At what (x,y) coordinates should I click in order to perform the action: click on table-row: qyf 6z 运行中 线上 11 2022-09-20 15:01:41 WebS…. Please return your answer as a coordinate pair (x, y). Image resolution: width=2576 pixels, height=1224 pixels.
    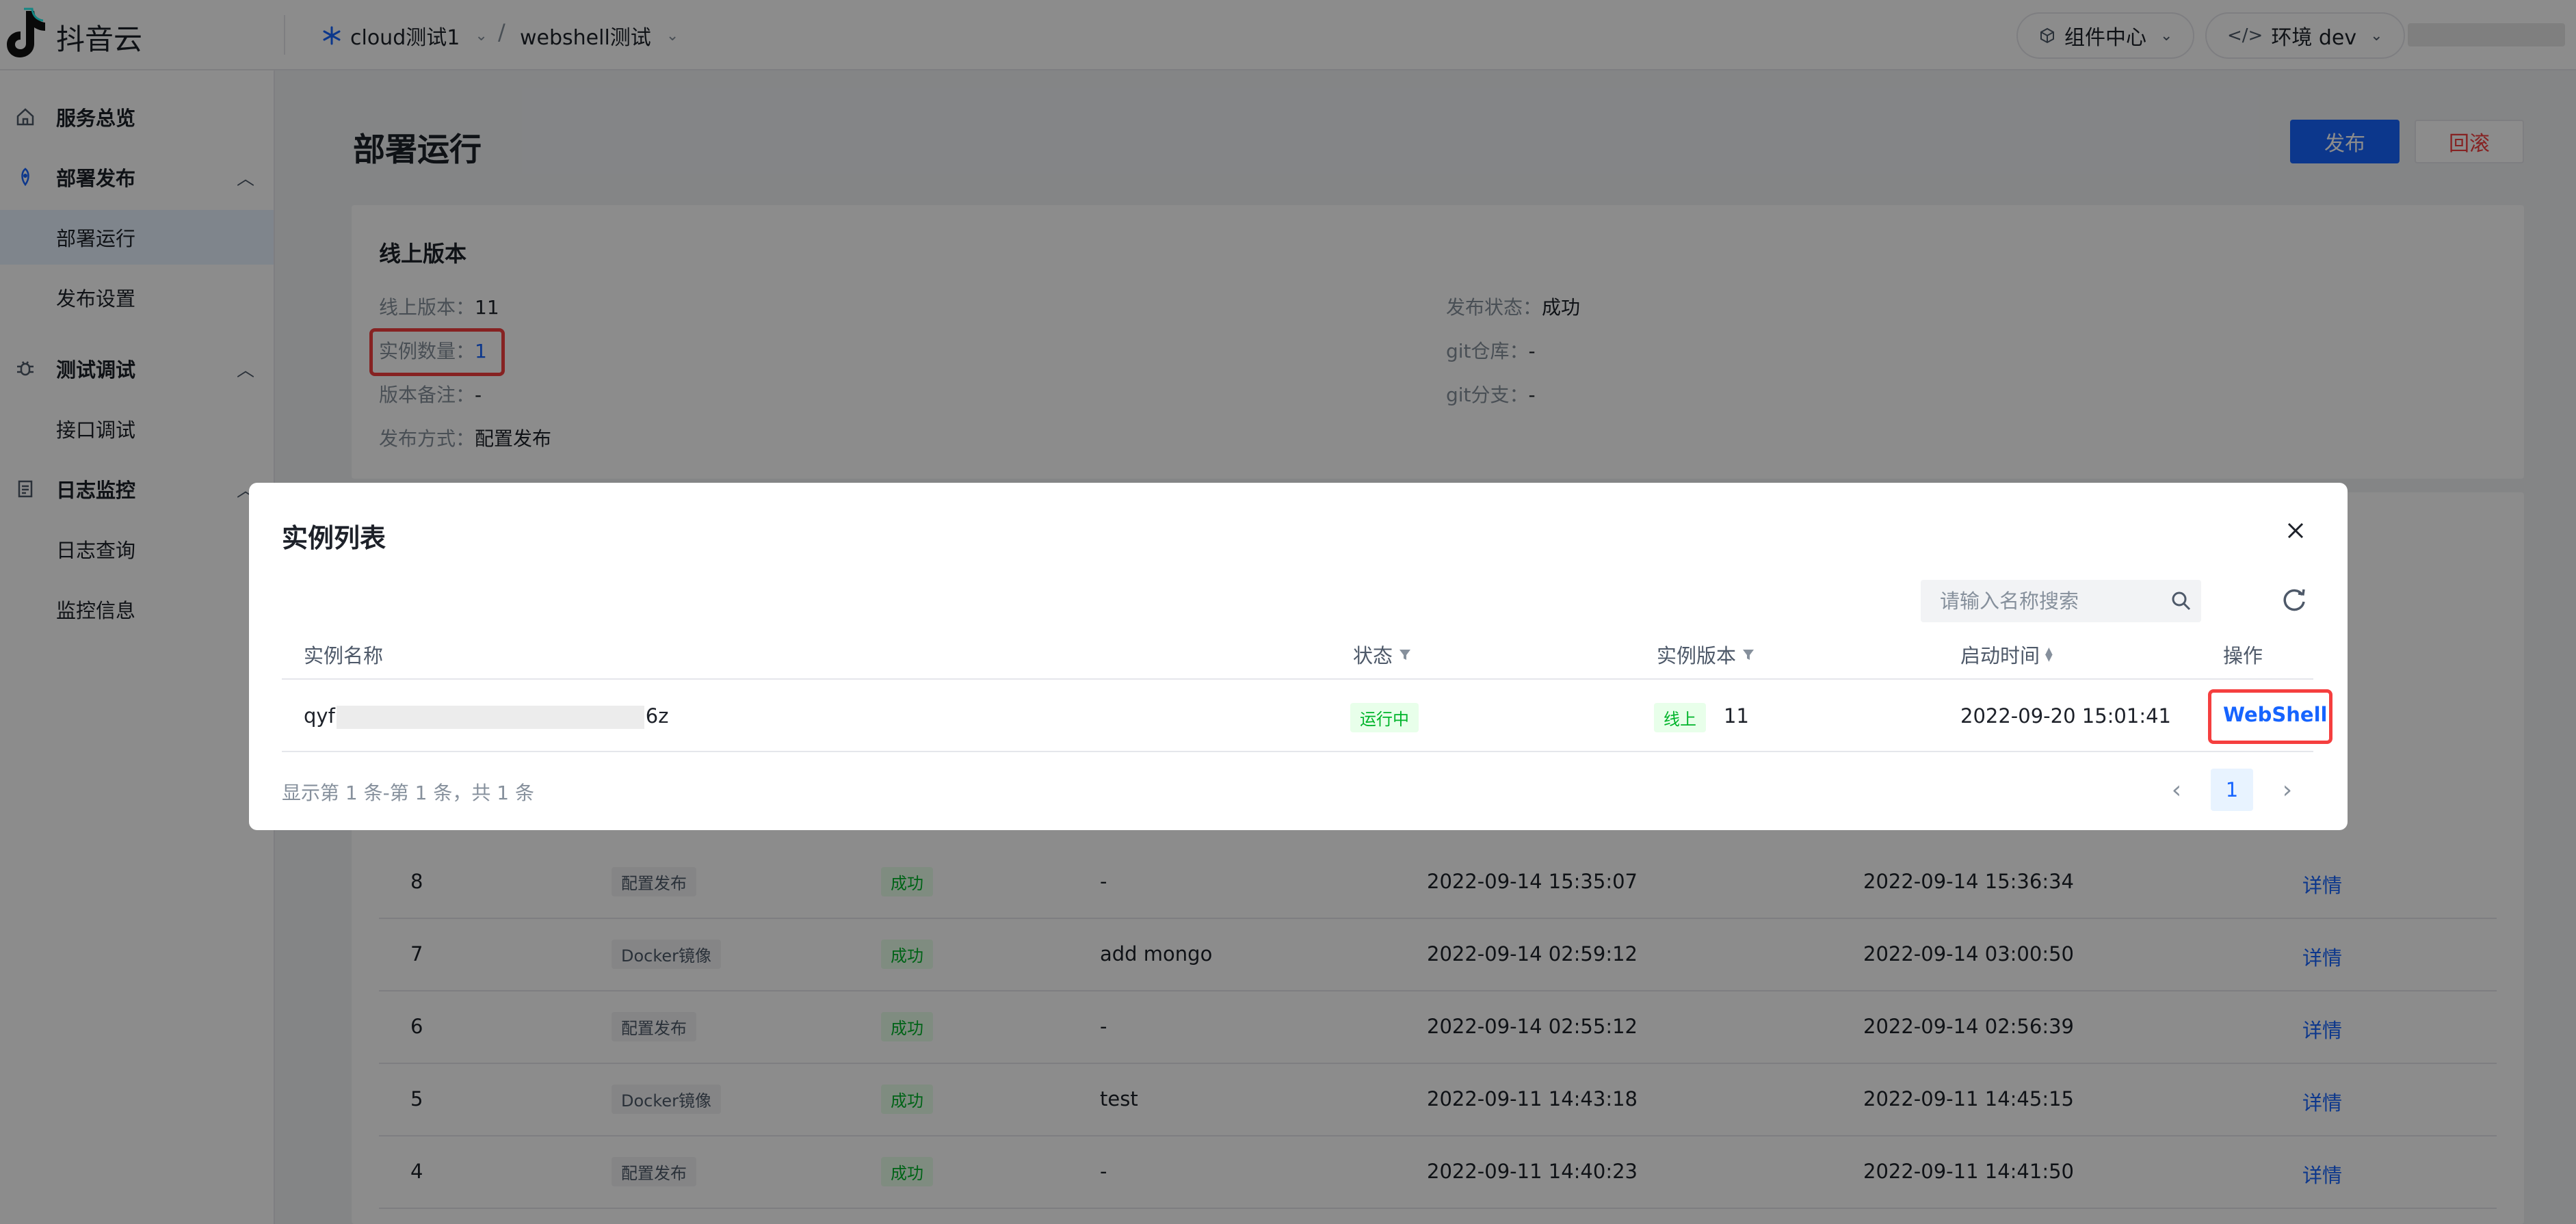
    Looking at the image, I should click on (1307, 716).